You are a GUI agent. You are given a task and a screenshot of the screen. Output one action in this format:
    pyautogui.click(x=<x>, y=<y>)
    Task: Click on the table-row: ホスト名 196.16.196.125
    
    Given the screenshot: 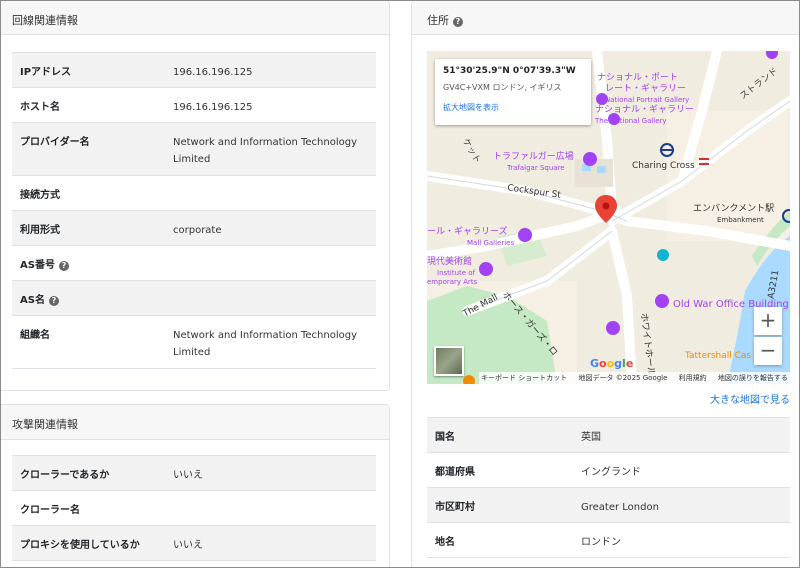 What is the action you would take?
    pyautogui.click(x=194, y=105)
    